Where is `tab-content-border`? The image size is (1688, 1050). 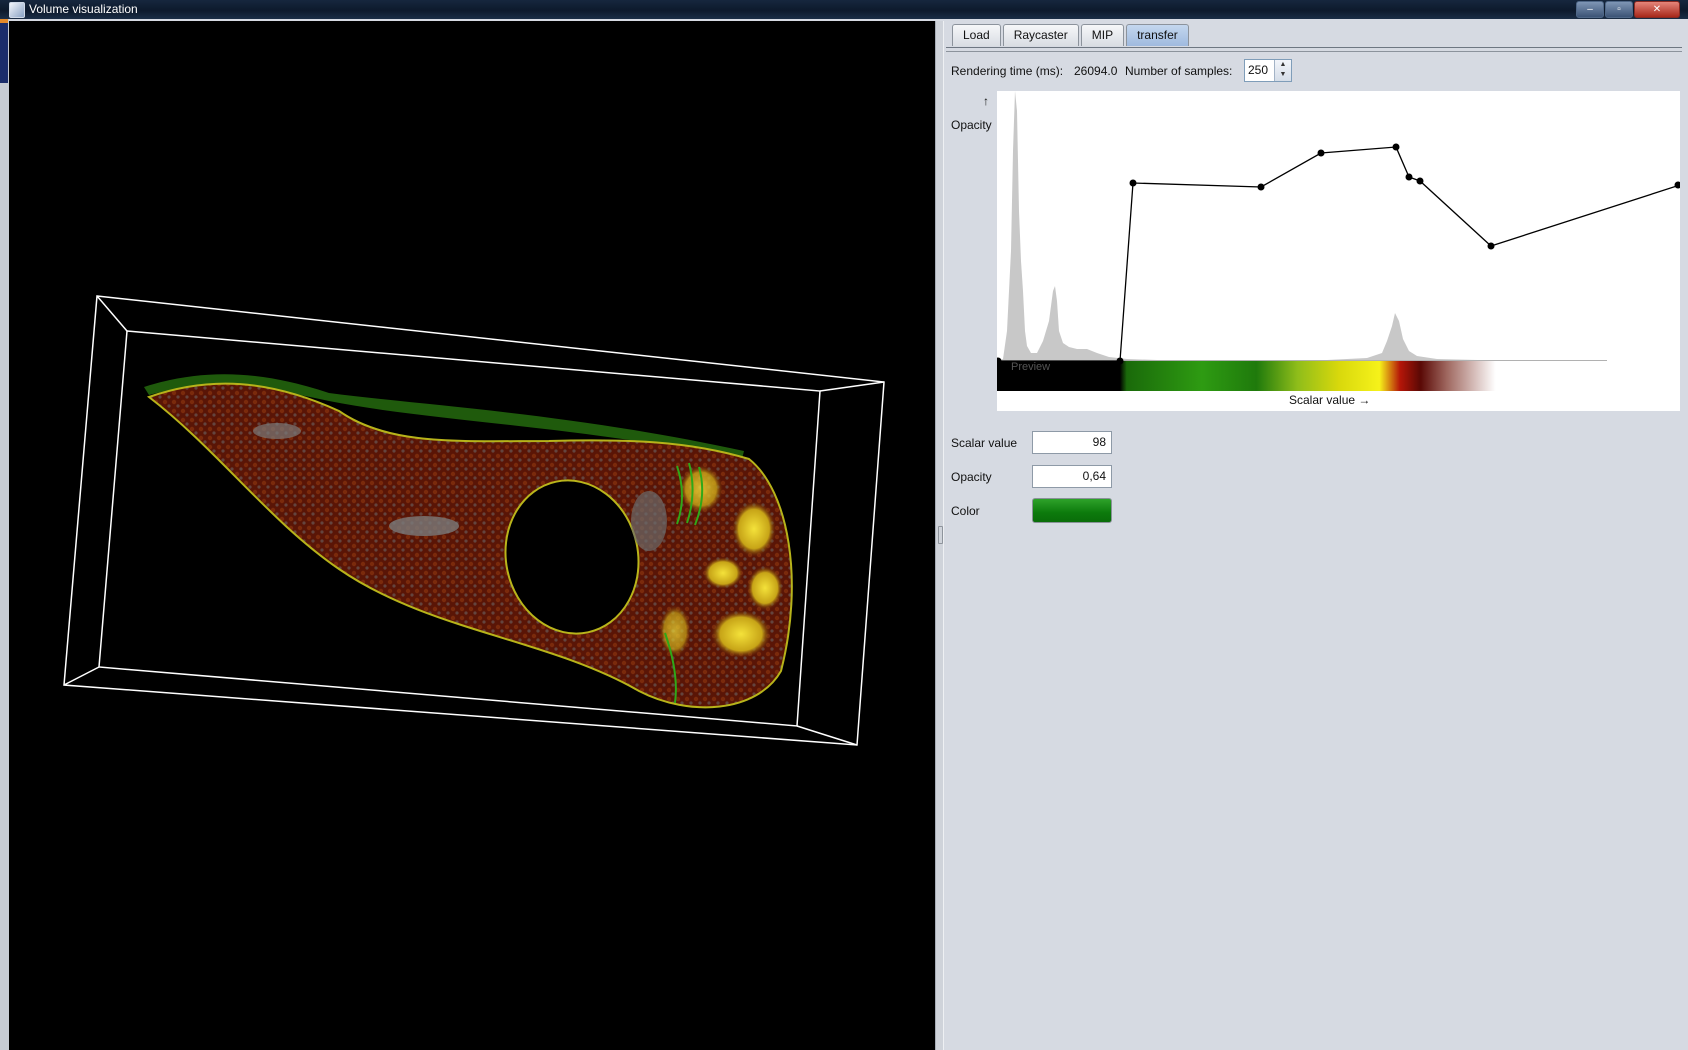 tab-content-border is located at coordinates (1314, 49).